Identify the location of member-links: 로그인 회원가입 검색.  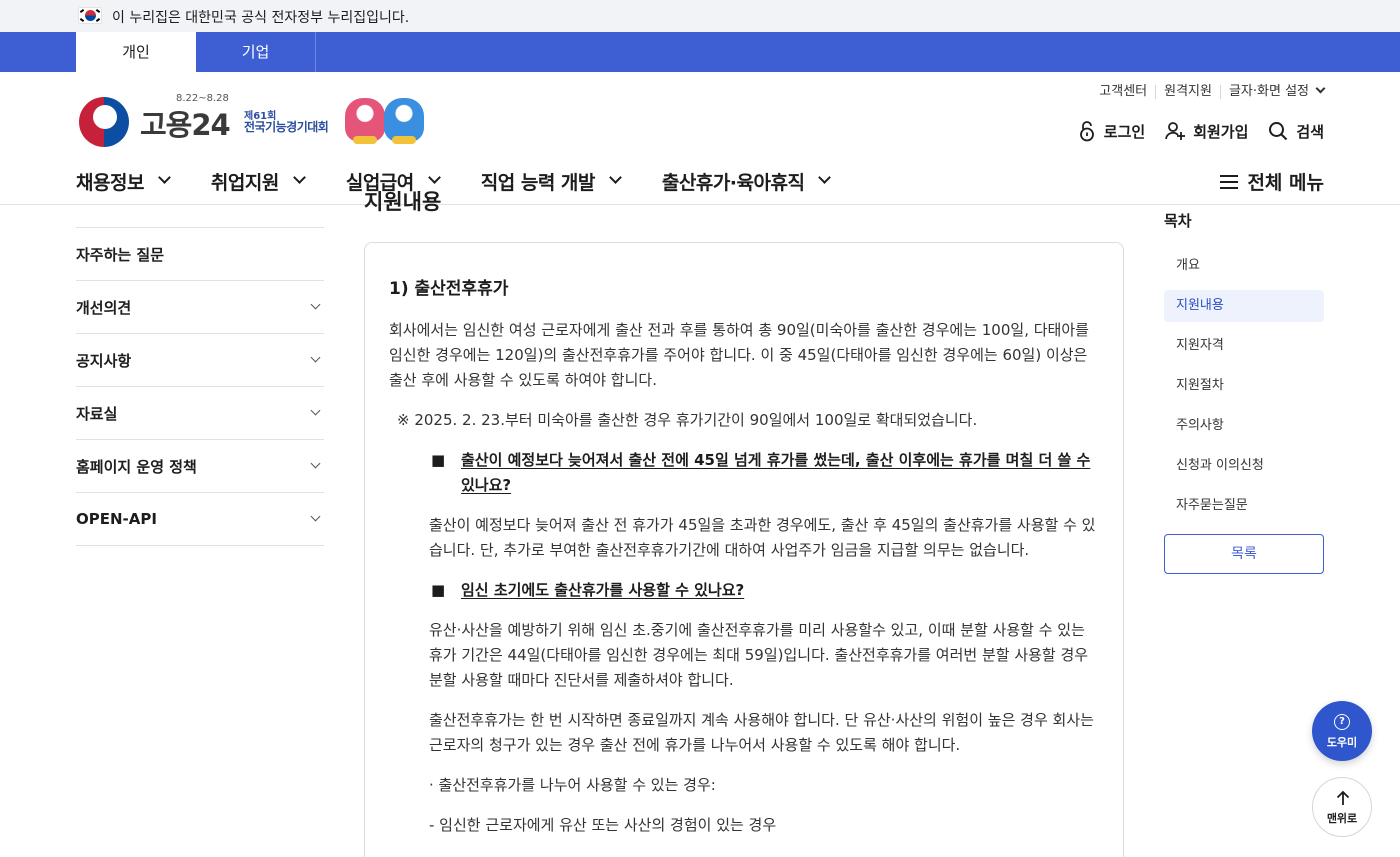
(1191, 131).